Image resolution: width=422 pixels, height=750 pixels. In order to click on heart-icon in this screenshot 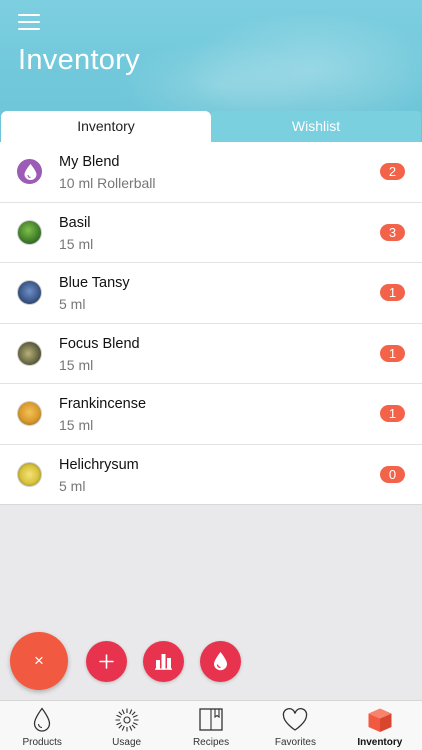, I will do `click(295, 719)`.